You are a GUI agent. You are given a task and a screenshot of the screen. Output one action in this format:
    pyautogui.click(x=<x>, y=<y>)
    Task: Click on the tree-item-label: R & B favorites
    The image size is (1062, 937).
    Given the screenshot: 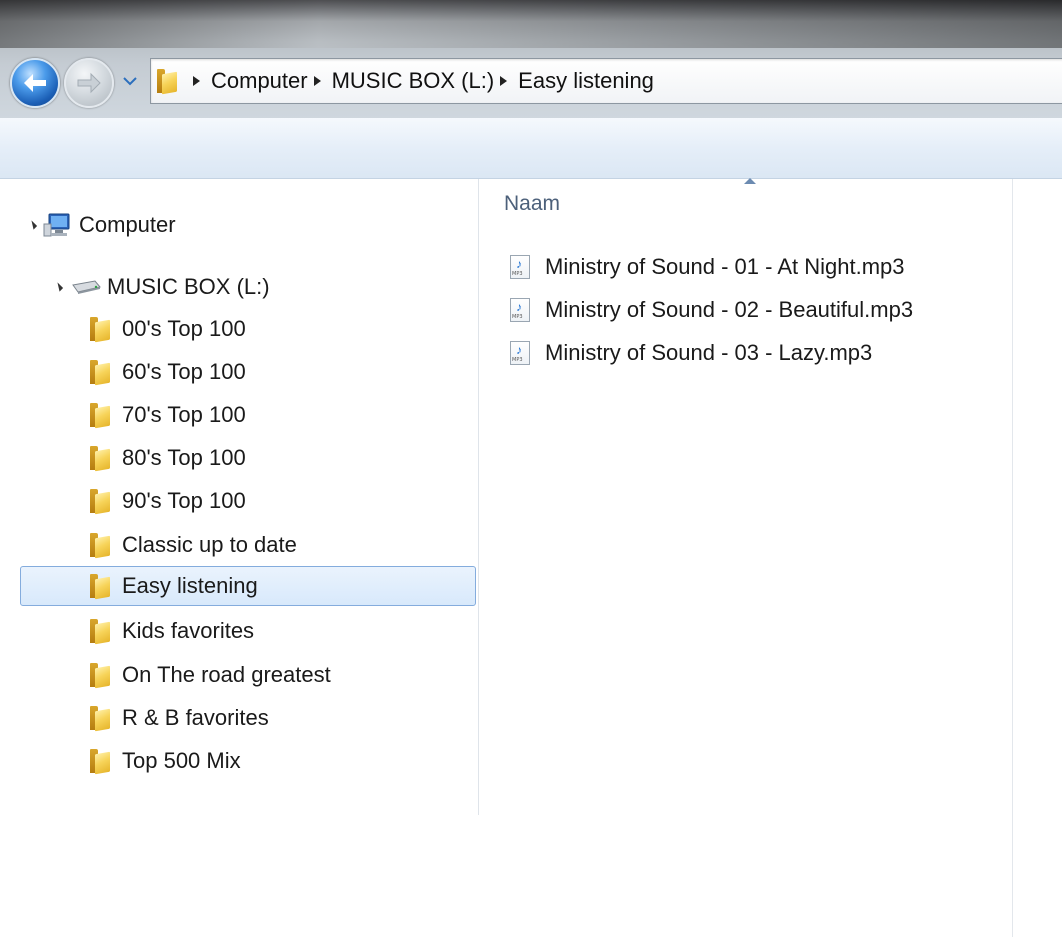 What is the action you would take?
    pyautogui.click(x=195, y=718)
    